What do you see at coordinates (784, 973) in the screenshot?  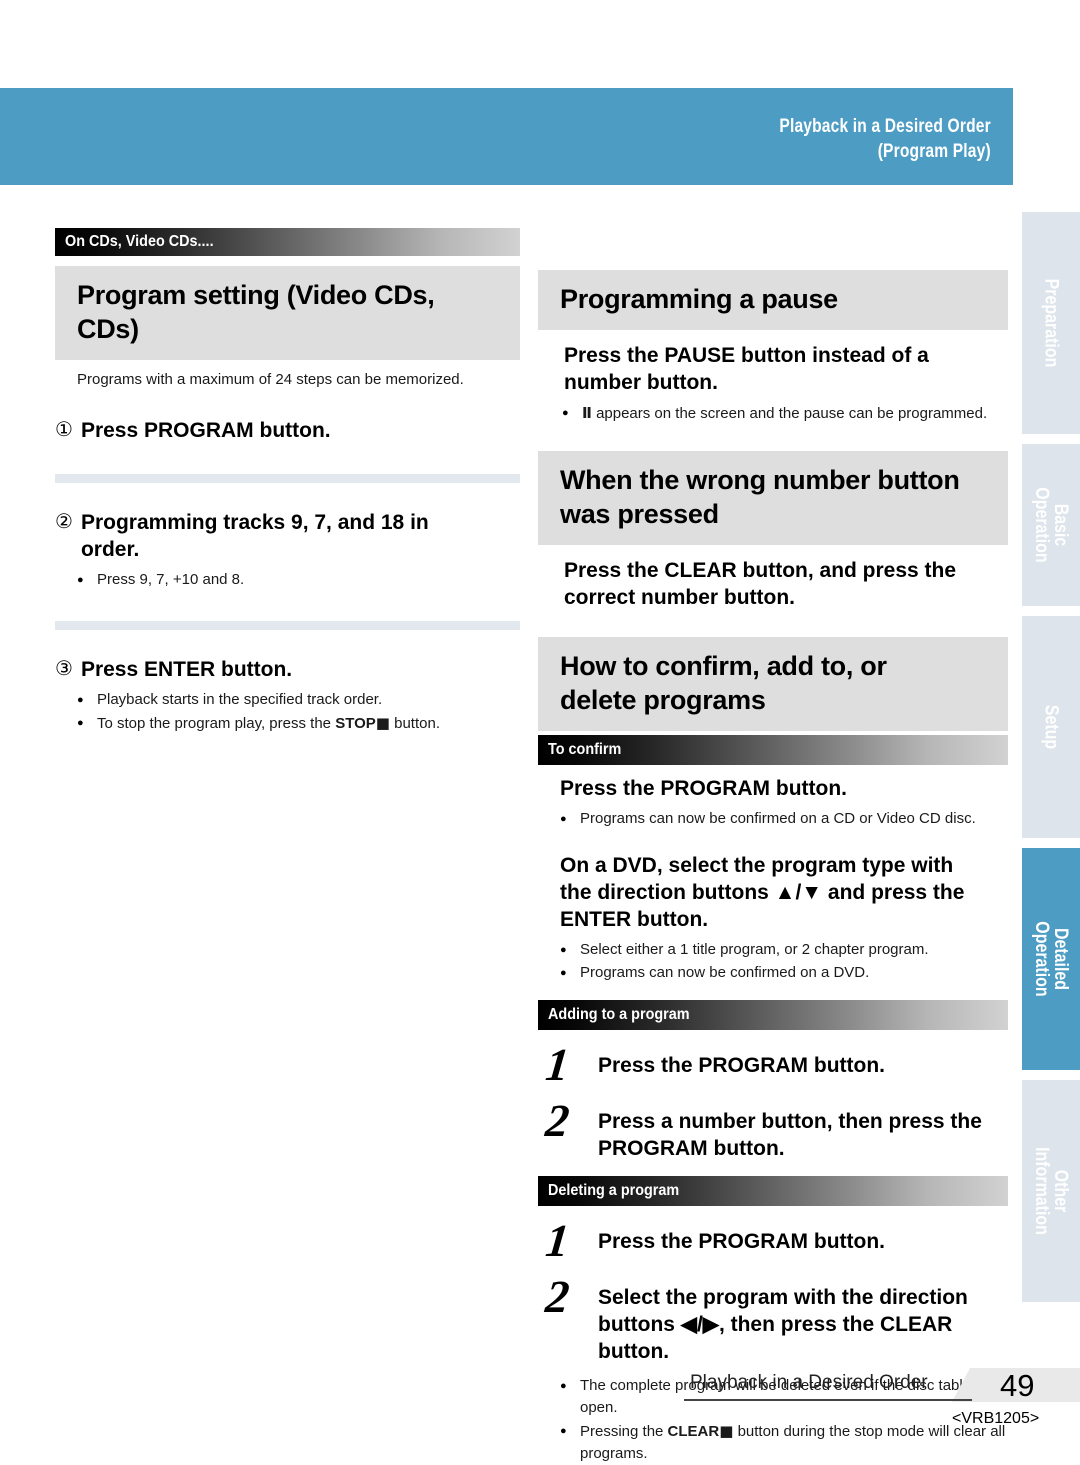 I see `list-item: Programs can now be confirmed on a DVD.` at bounding box center [784, 973].